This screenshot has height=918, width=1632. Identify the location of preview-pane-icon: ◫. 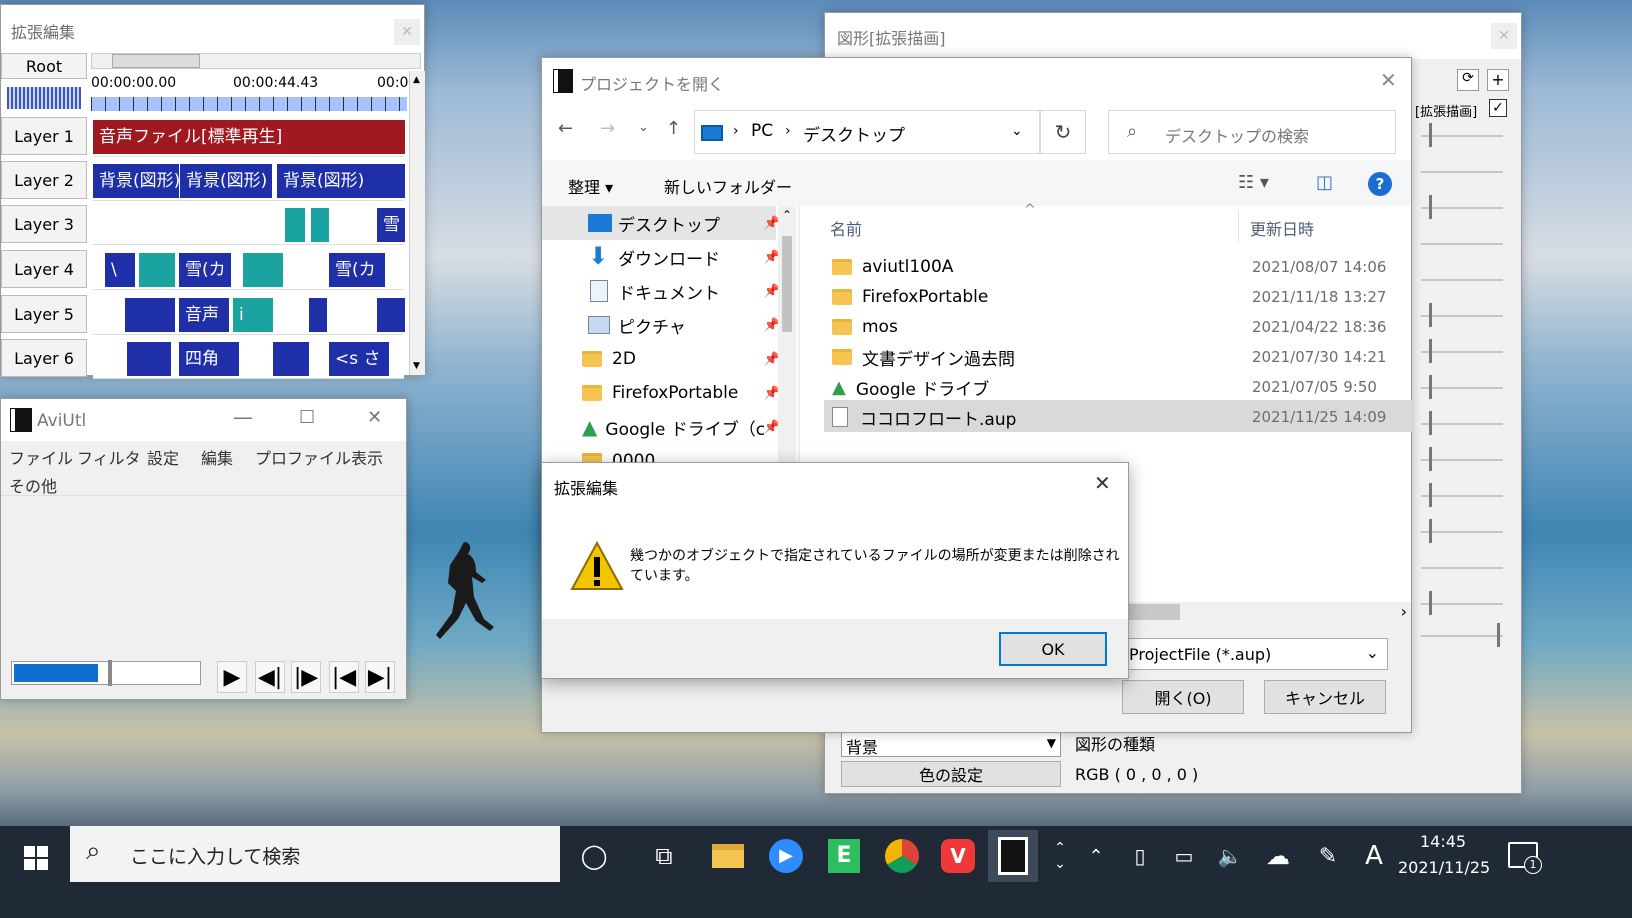
(1324, 182).